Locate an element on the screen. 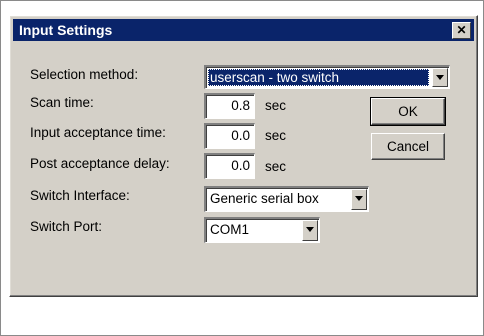  cancel-button: Cancel is located at coordinates (408, 146).